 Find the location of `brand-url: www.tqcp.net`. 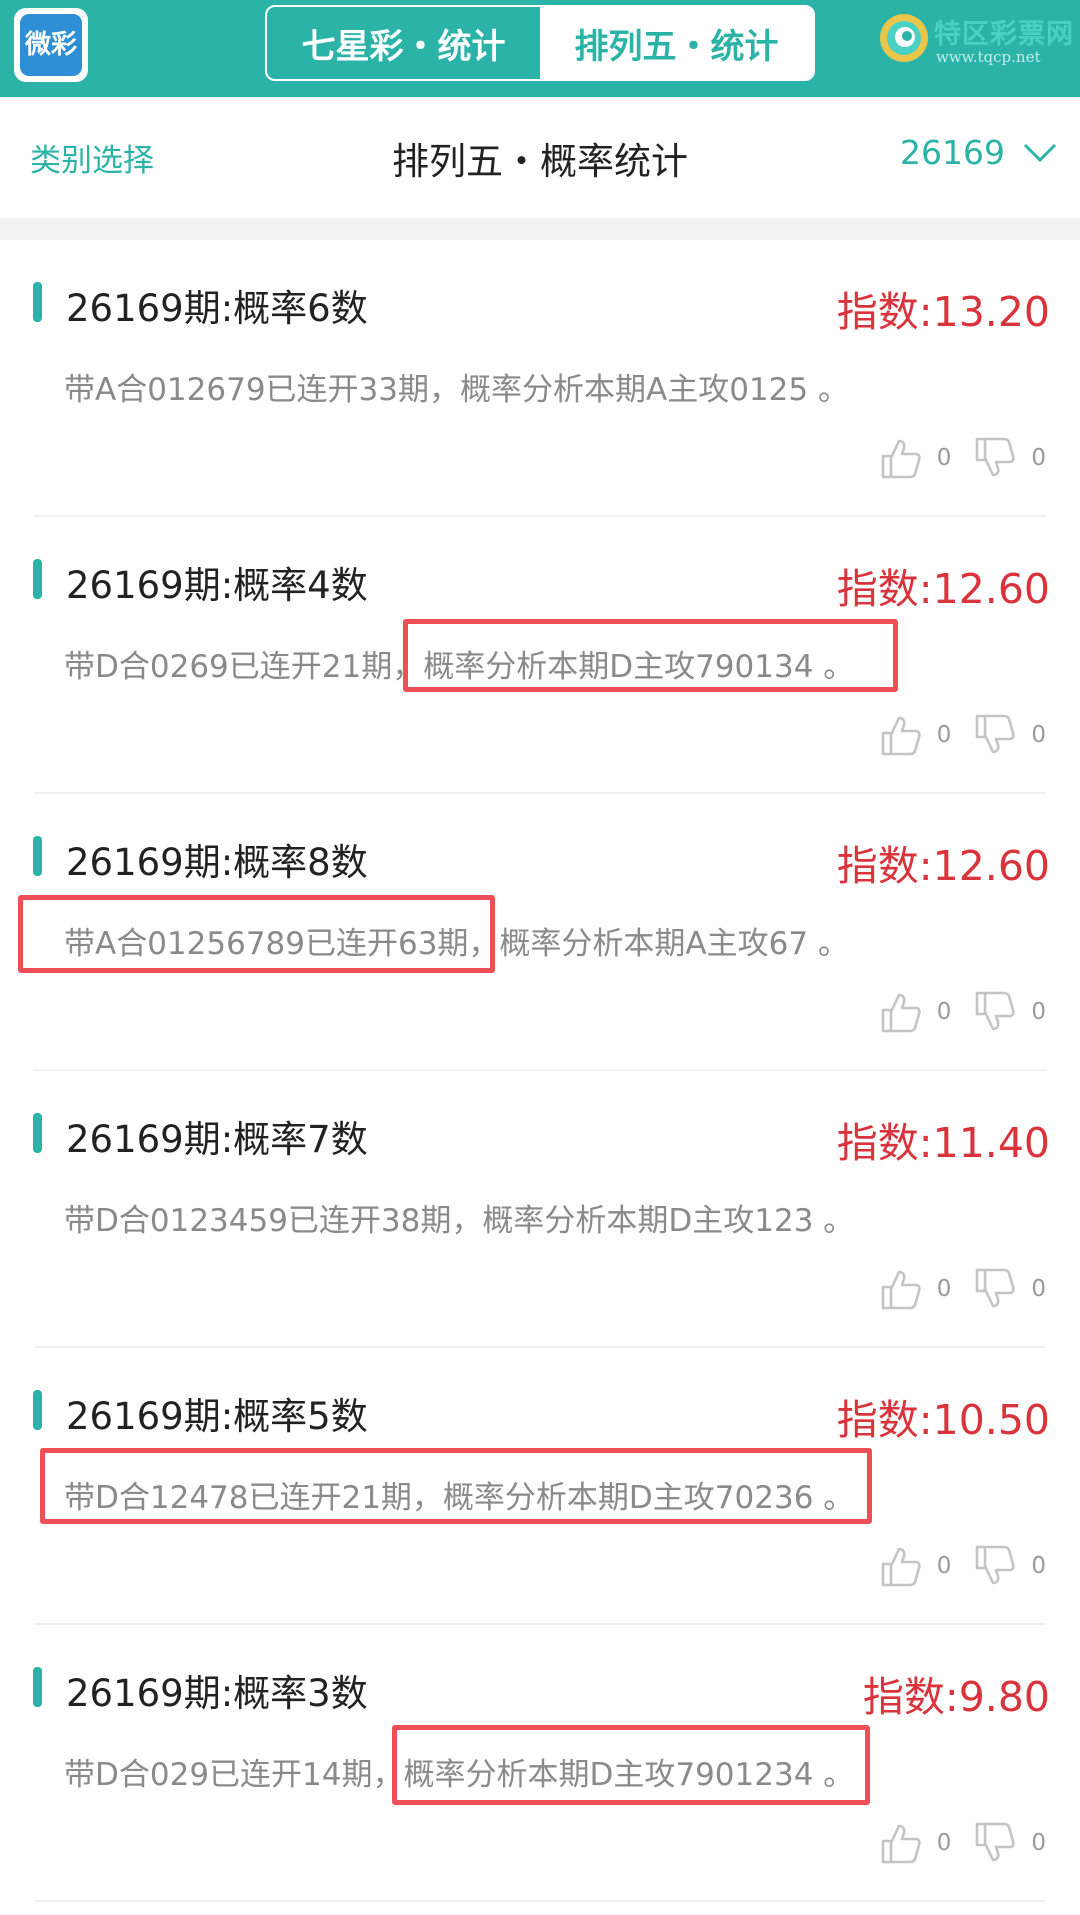

brand-url: www.tqcp.net is located at coordinates (988, 57).